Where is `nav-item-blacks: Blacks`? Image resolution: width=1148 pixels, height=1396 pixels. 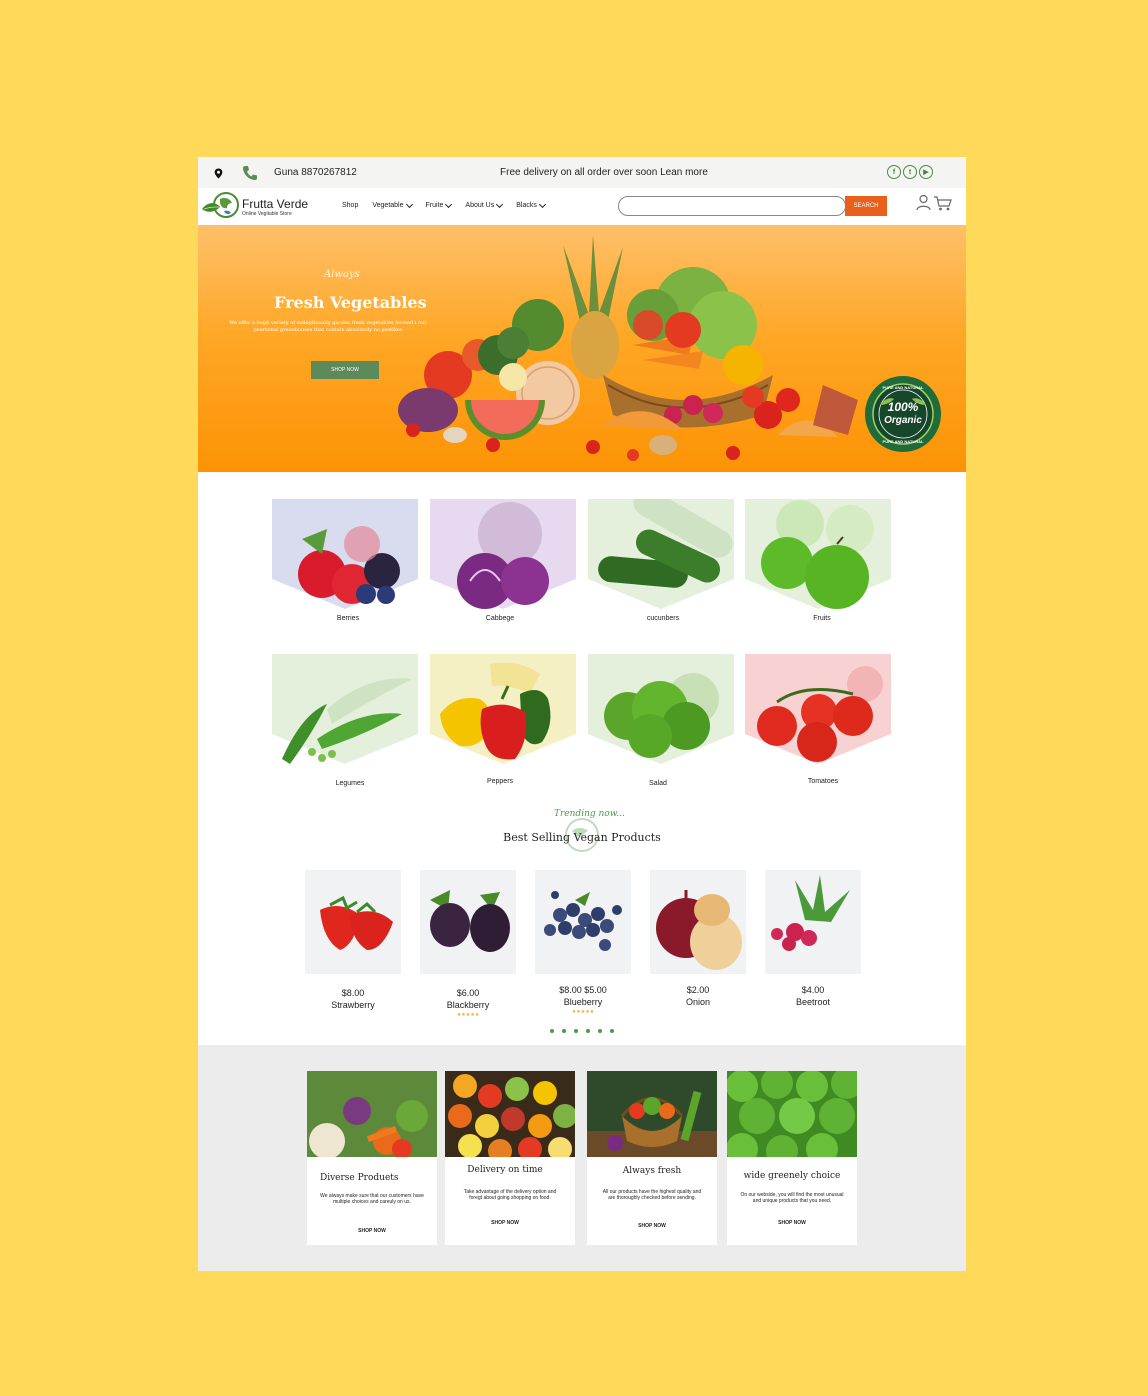 nav-item-blacks: Blacks is located at coordinates (531, 204).